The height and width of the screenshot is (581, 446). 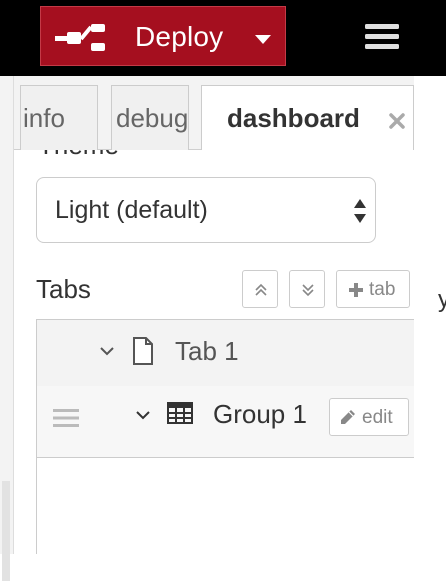 I want to click on edit-group-button: edit, so click(x=369, y=417).